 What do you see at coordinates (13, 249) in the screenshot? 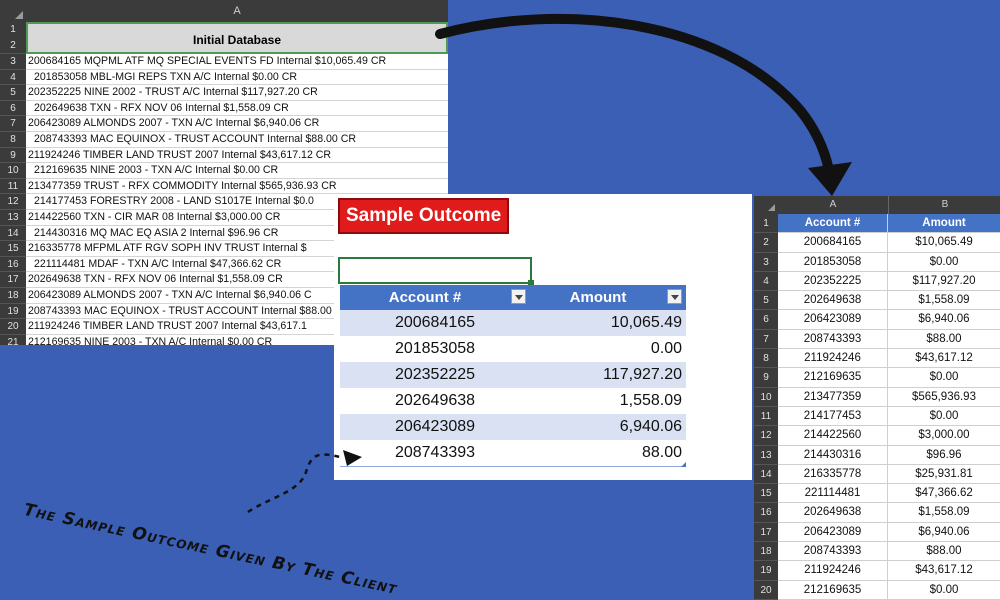
I see `row-number: 15` at bounding box center [13, 249].